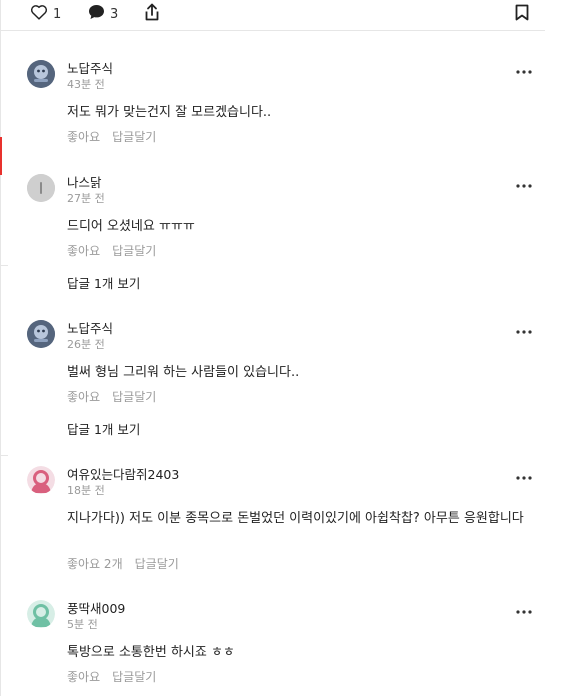 The image size is (563, 696). What do you see at coordinates (39, 14) in the screenshot?
I see `heart-icon` at bounding box center [39, 14].